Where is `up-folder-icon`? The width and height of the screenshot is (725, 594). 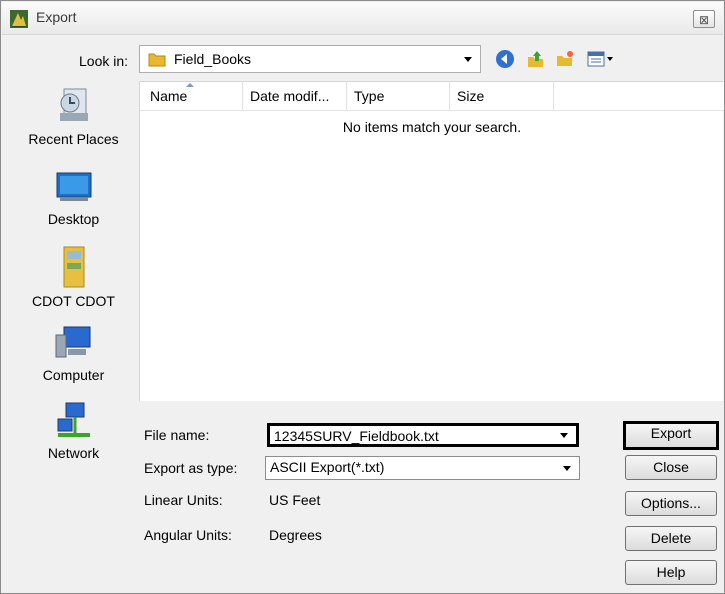
up-folder-icon is located at coordinates (535, 59).